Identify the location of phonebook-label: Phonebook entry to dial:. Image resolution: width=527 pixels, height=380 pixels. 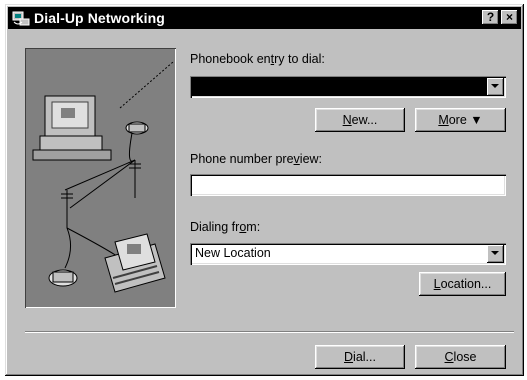
(257, 59).